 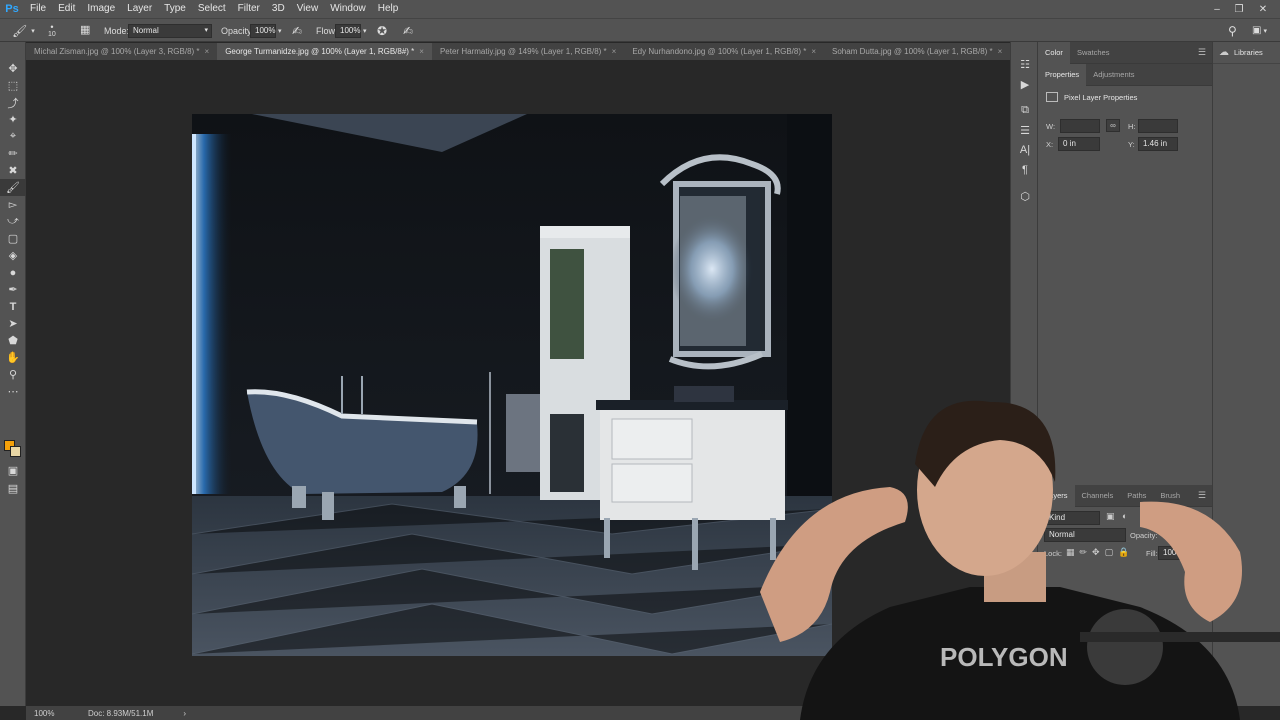 I want to click on path-selection-tool-icon: ➤, so click(x=13, y=323).